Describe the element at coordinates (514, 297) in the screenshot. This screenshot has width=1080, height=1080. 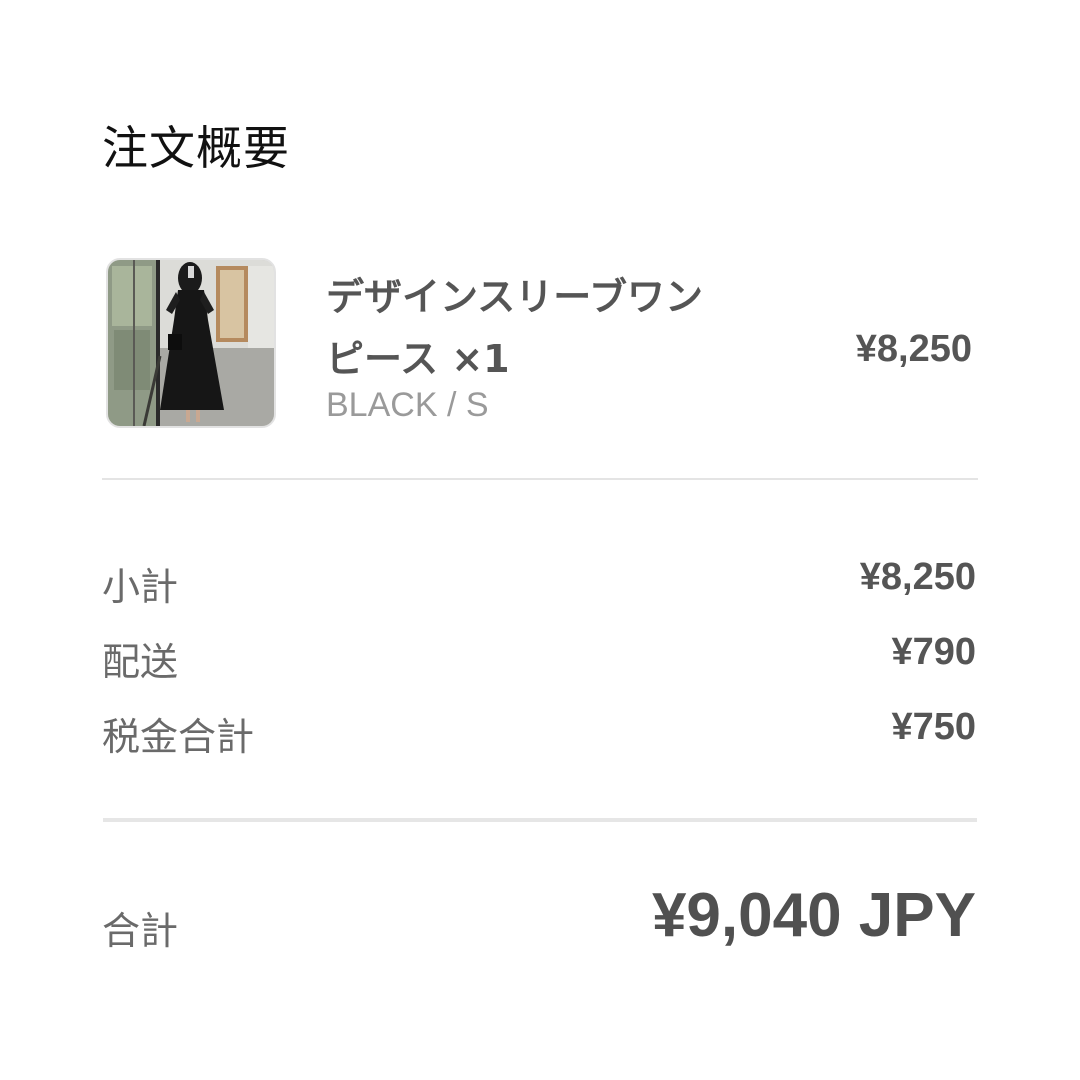
I see `product-name-line1: デザインスリーブワン` at that location.